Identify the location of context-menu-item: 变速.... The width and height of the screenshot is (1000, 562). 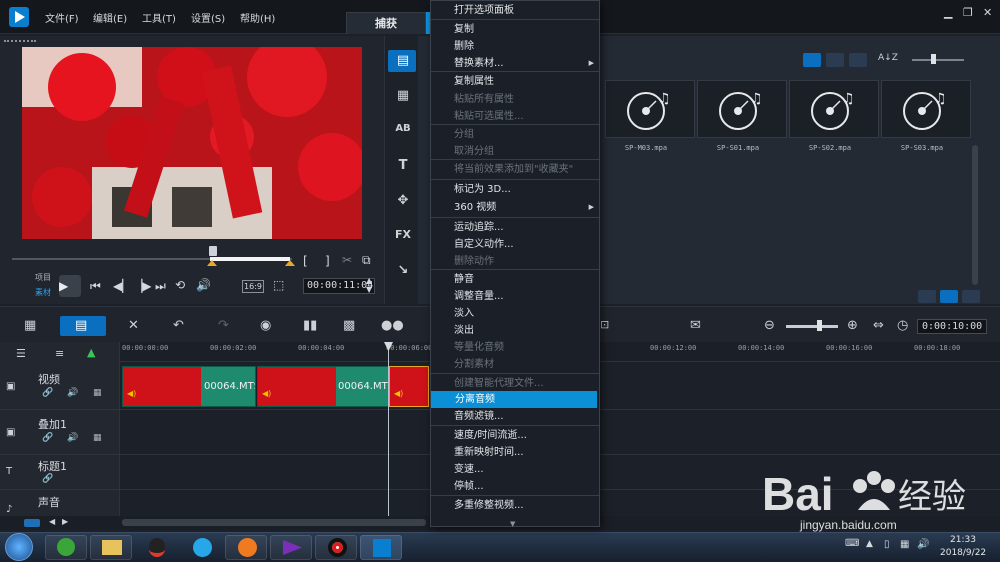
(515, 469).